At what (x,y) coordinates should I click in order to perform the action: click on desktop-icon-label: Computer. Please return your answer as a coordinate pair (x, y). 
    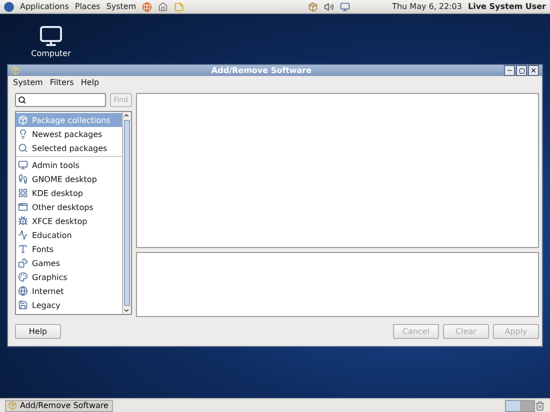
    Looking at the image, I should click on (51, 53).